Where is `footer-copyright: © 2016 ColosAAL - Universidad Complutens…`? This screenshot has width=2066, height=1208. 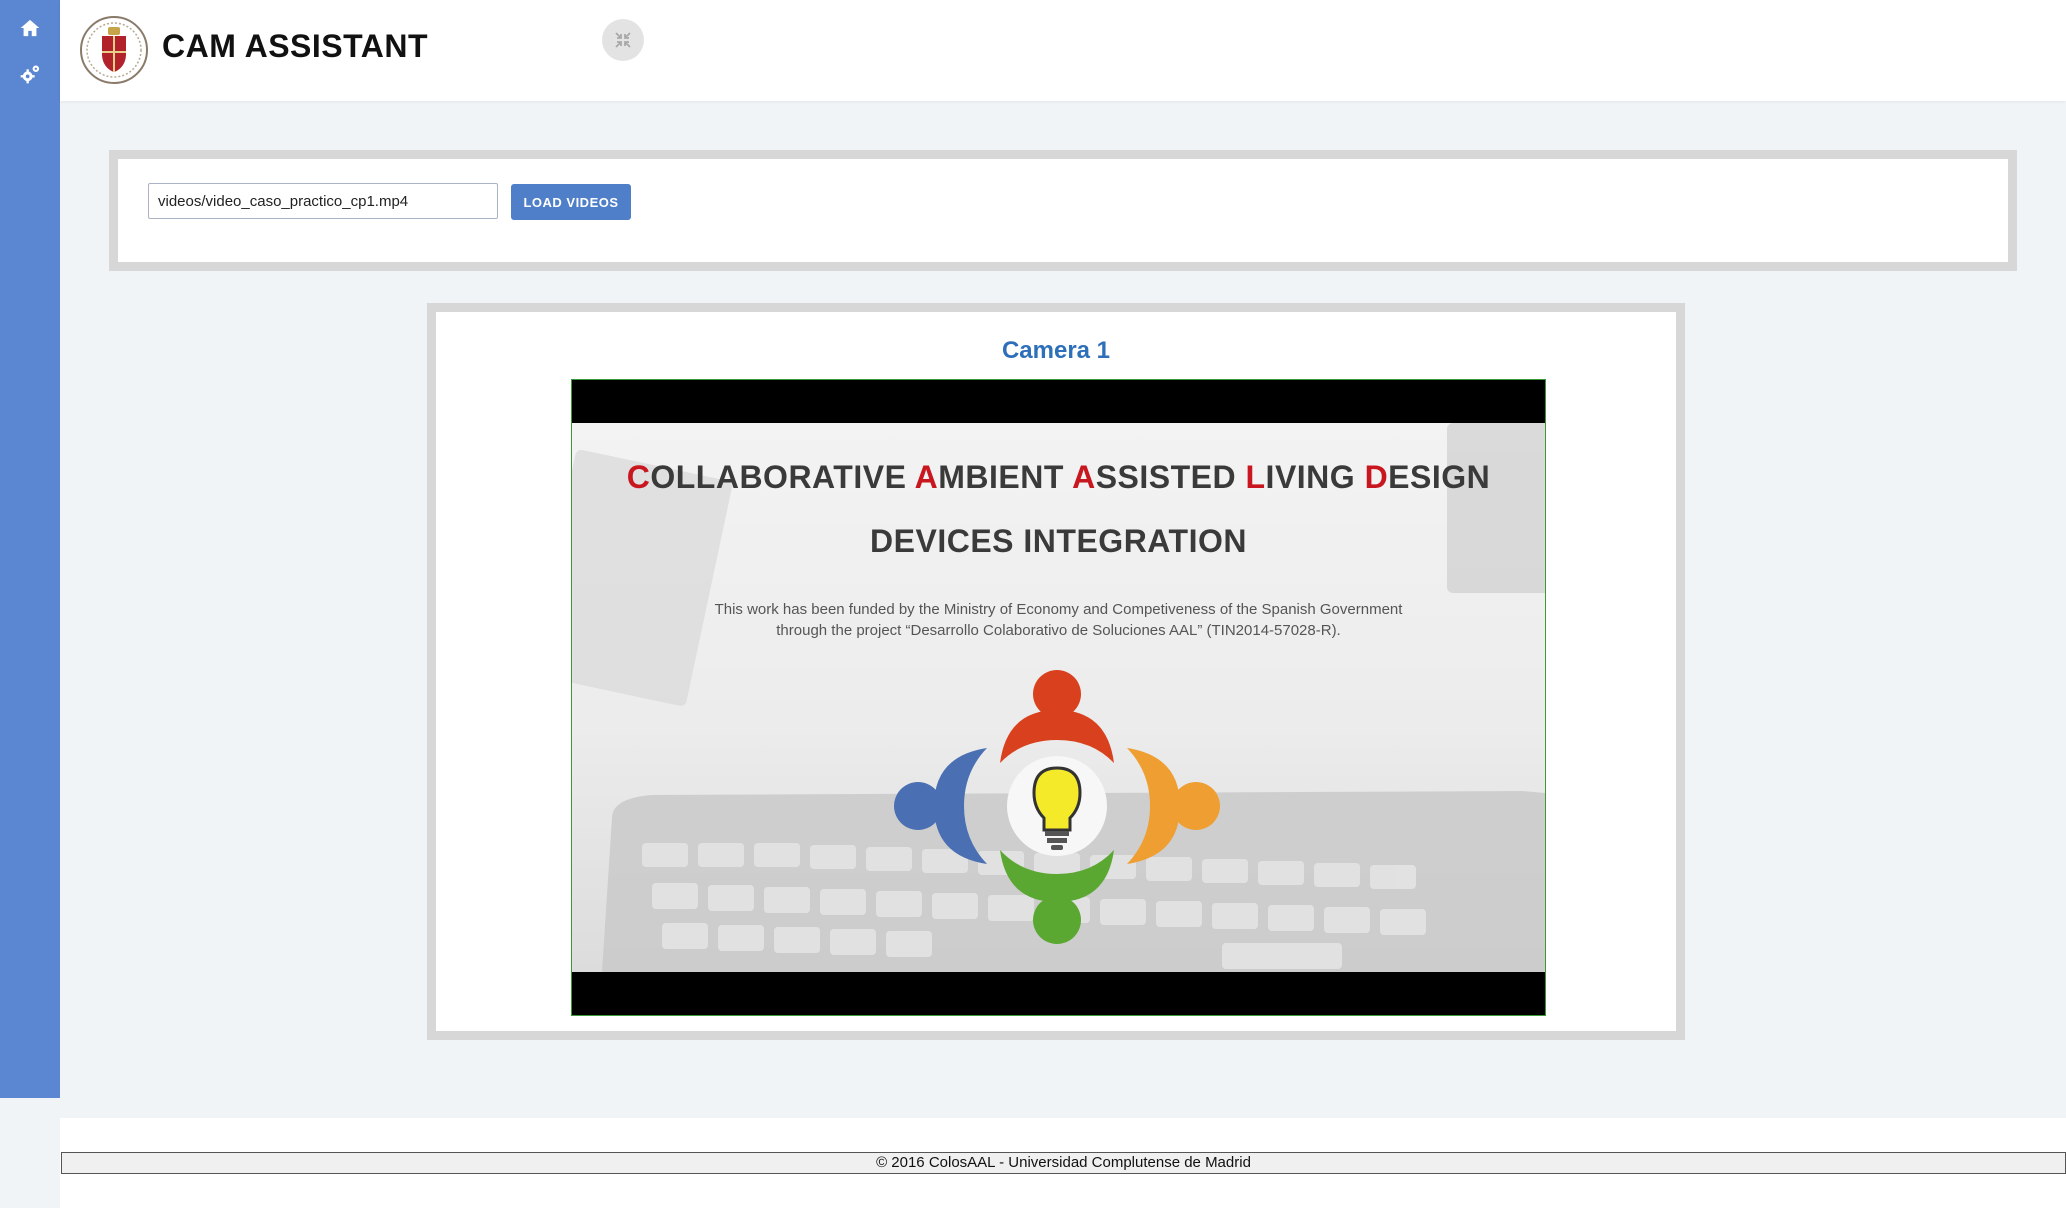 footer-copyright: © 2016 ColosAAL - Universidad Complutens… is located at coordinates (1063, 1163).